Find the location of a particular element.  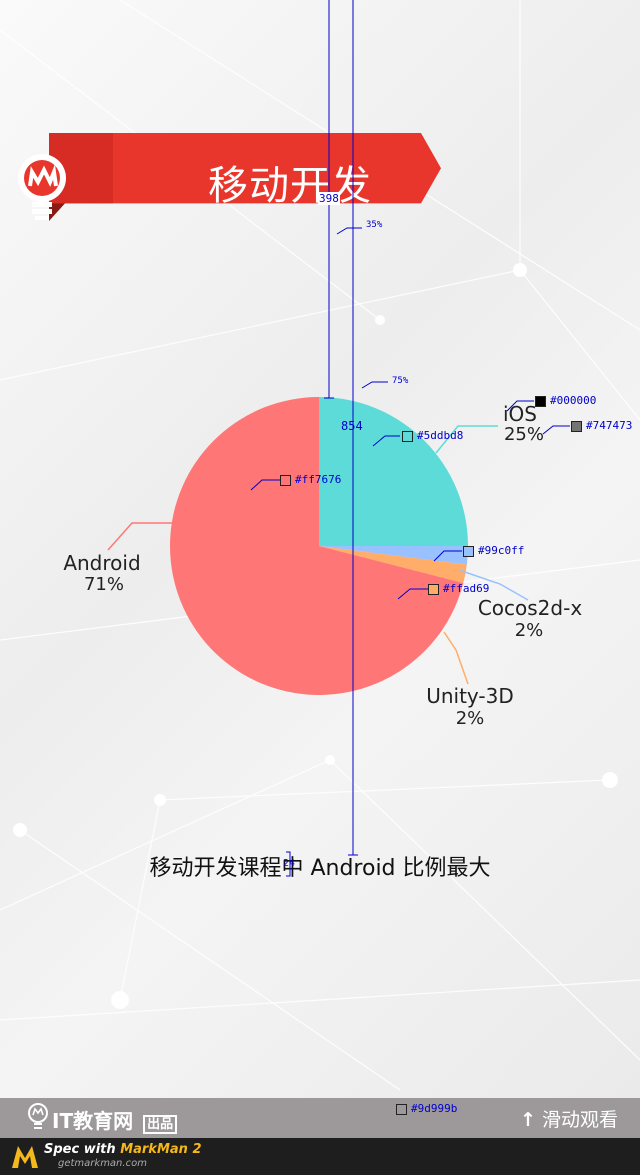

footer-brand-name: IT教育网 is located at coordinates (93, 1121).